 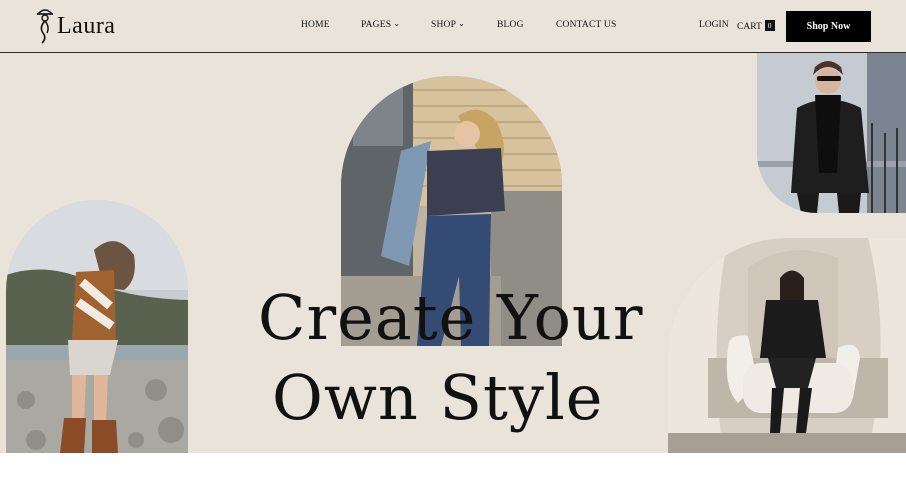 I want to click on nav-item-shop: SHOP ⌄, so click(x=448, y=24).